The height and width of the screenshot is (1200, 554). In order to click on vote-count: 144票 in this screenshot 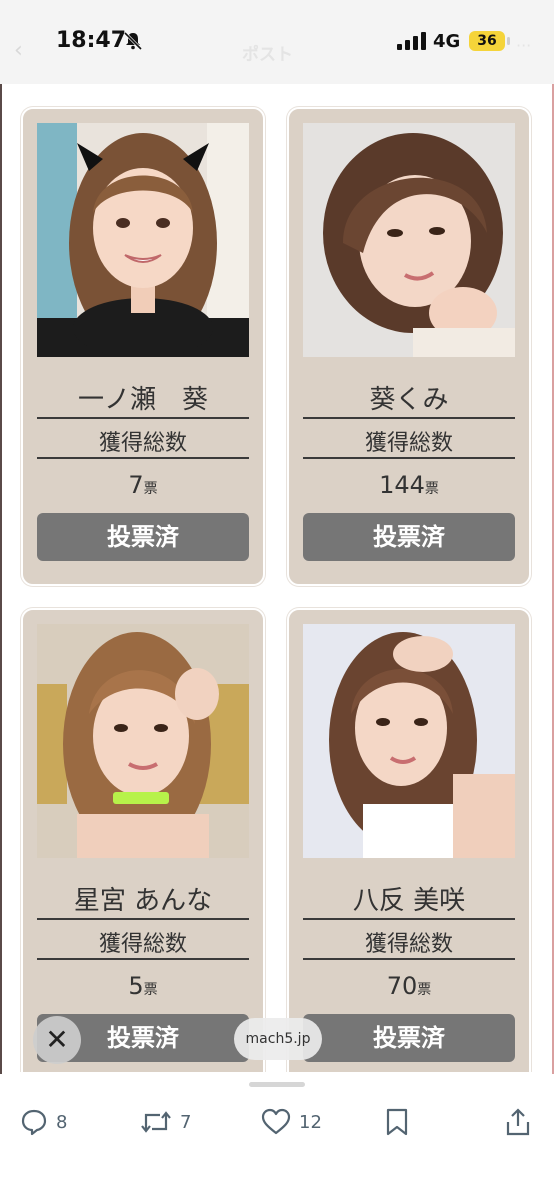, I will do `click(409, 485)`.